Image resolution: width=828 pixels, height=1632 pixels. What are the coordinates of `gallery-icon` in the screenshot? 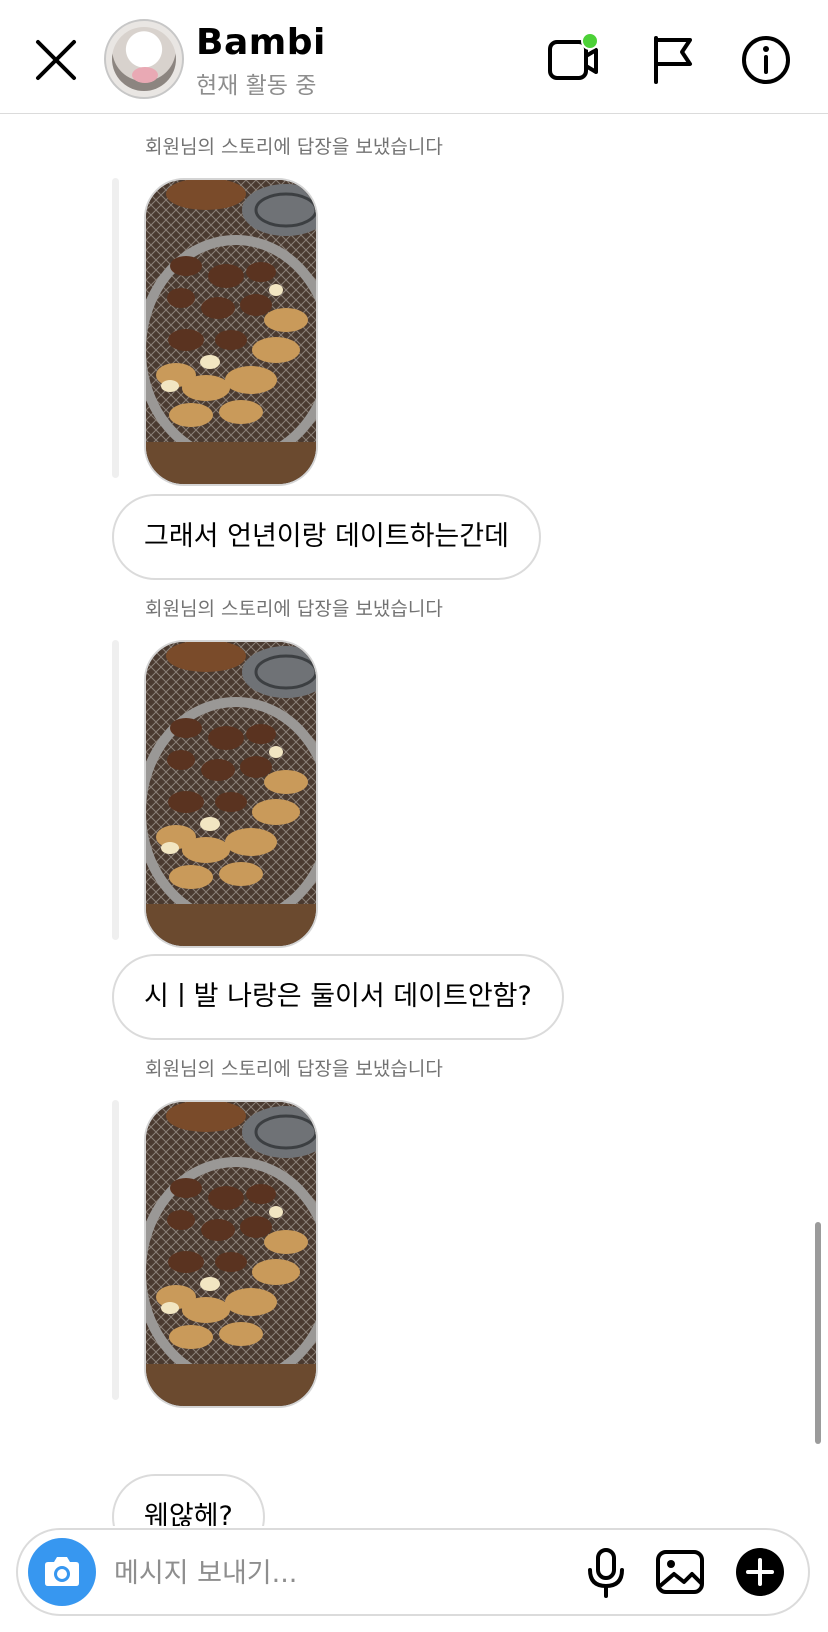 It's located at (680, 1572).